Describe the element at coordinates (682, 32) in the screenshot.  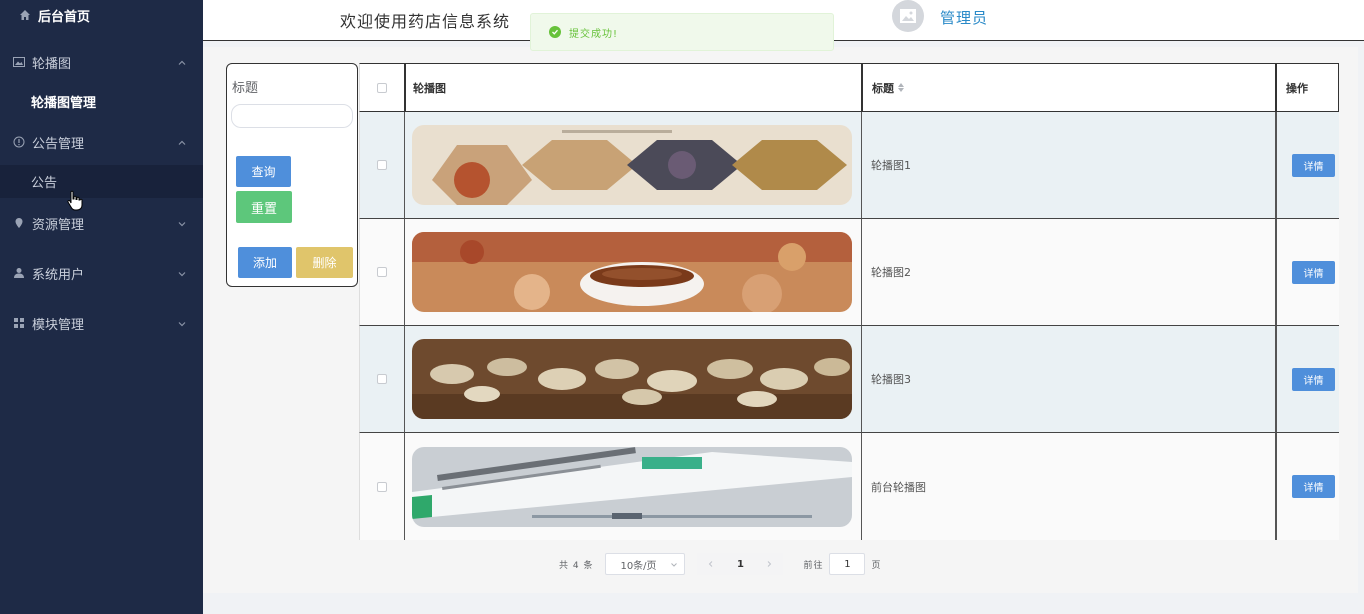
I see `success-toast: 提交成功!` at that location.